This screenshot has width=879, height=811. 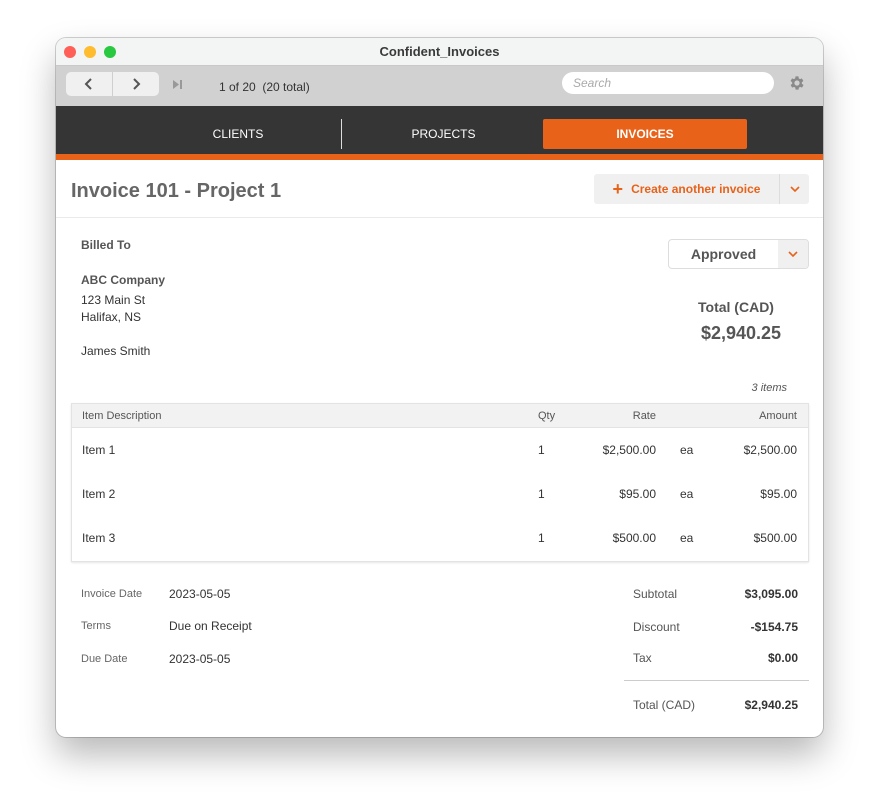 I want to click on column-header-rate: Rate, so click(x=644, y=415).